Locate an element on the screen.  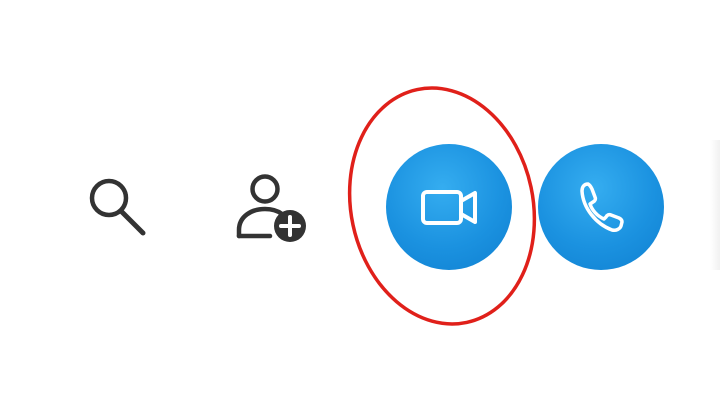
search-button is located at coordinates (117, 207).